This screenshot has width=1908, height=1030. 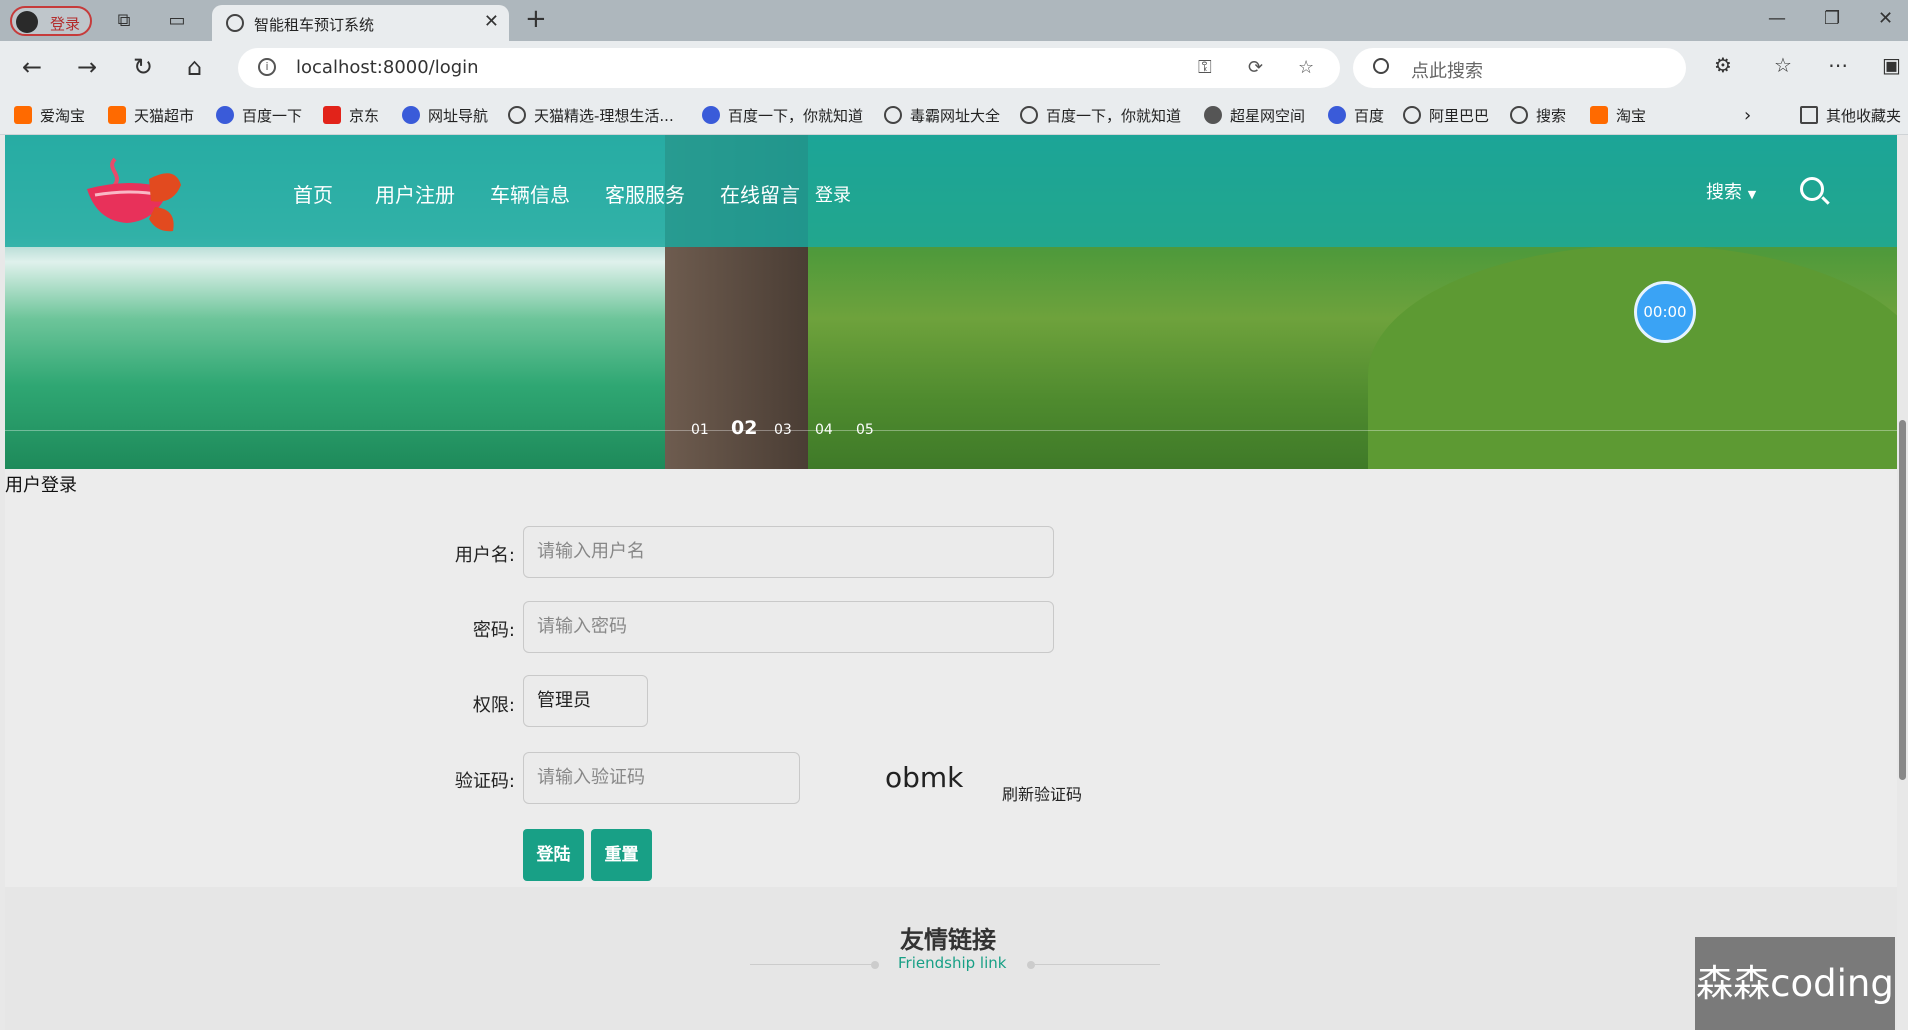 What do you see at coordinates (1885, 18) in the screenshot?
I see `close-window-icon: ✕` at bounding box center [1885, 18].